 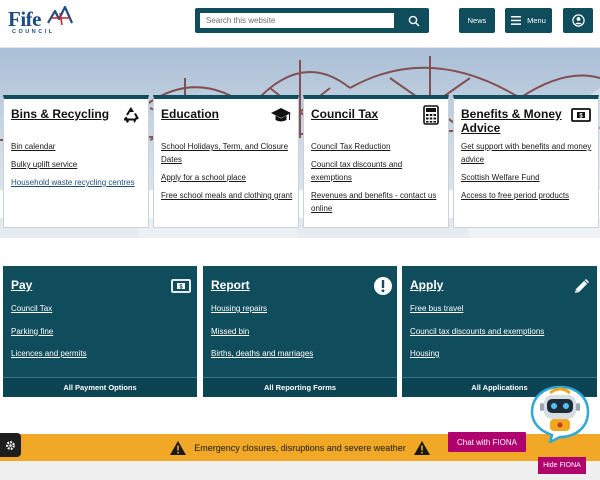 What do you see at coordinates (49, 354) in the screenshot?
I see `action-link: Licences and permits` at bounding box center [49, 354].